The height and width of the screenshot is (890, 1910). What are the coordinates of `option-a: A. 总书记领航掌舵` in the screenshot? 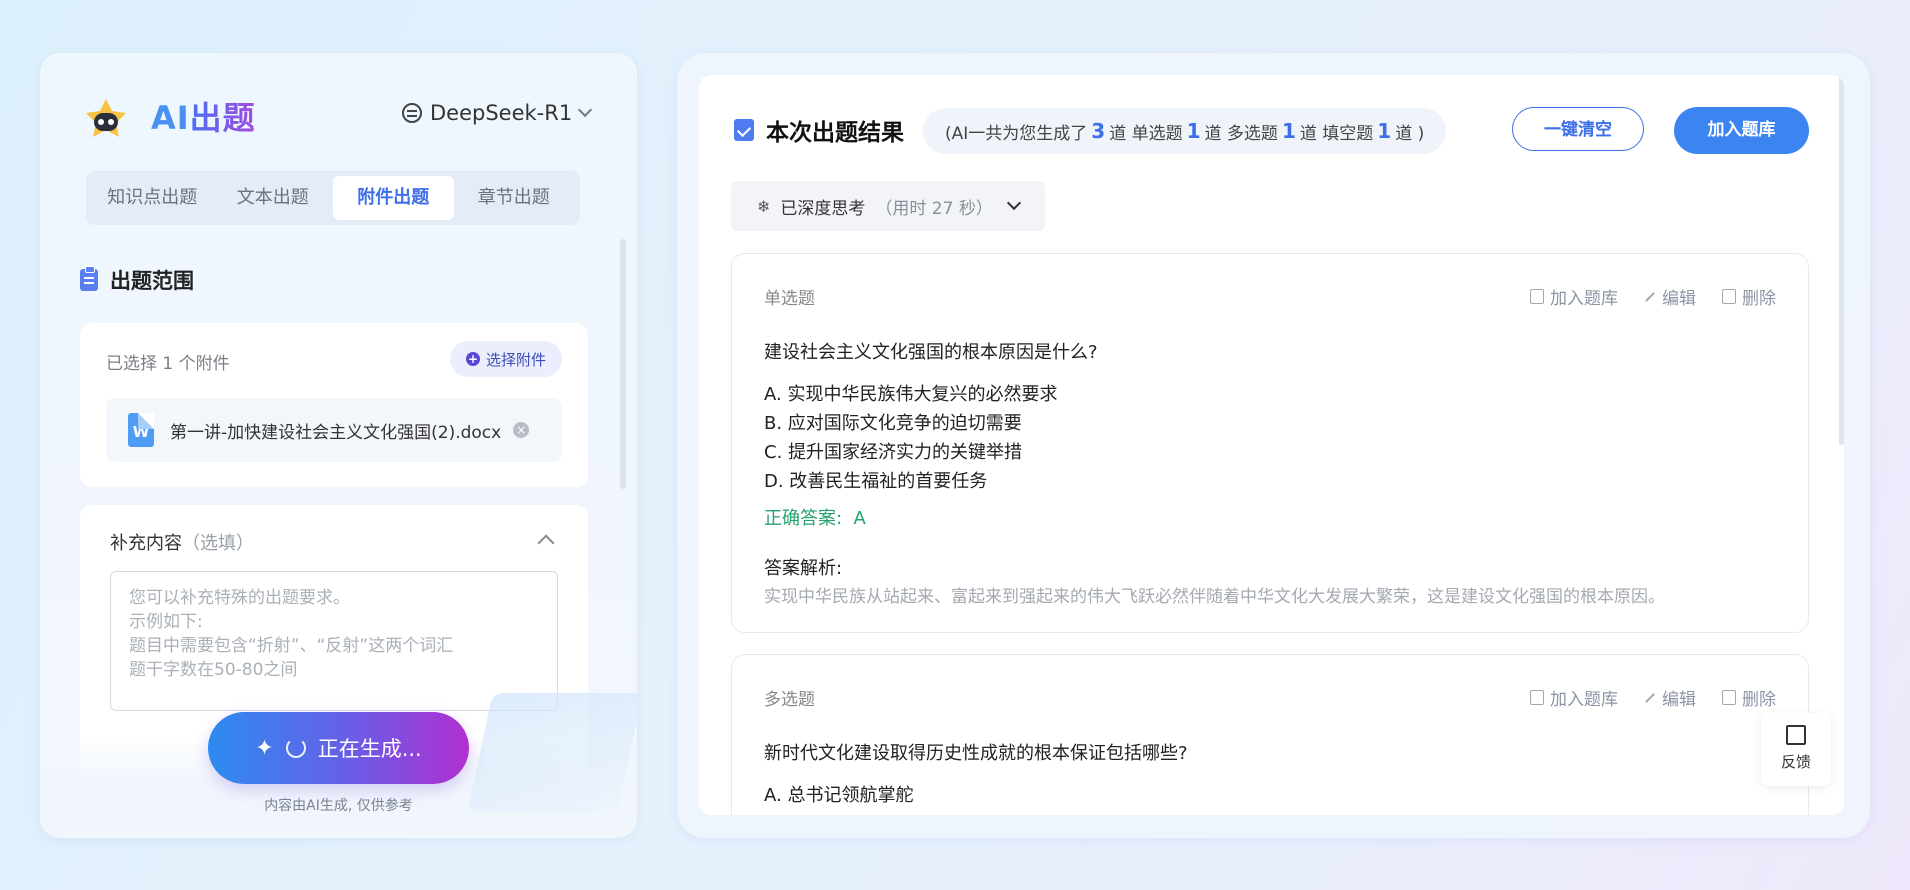 It's located at (839, 795).